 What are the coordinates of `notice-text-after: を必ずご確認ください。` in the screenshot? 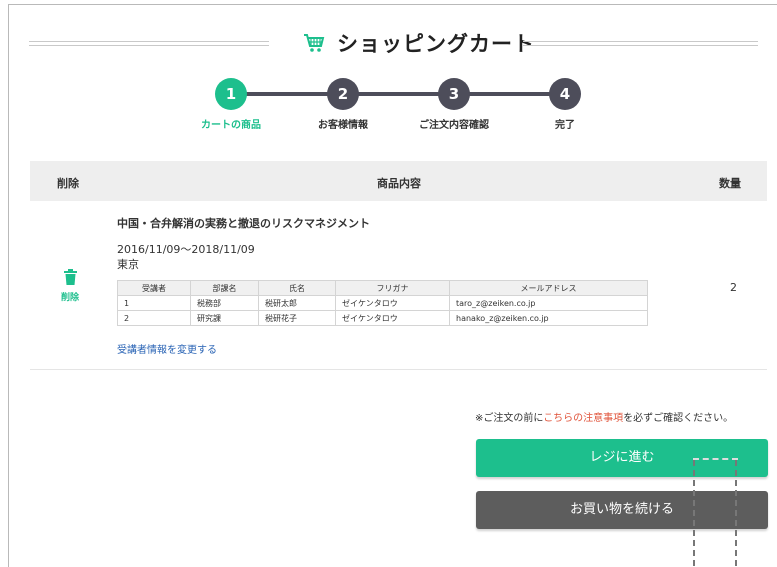 It's located at (678, 418).